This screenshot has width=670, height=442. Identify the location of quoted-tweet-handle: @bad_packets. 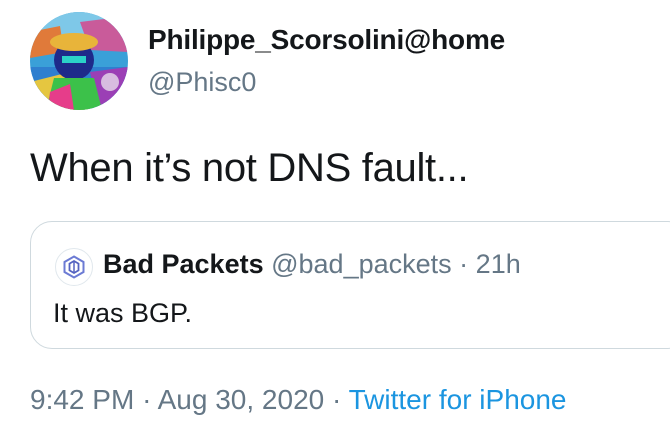
(361, 264).